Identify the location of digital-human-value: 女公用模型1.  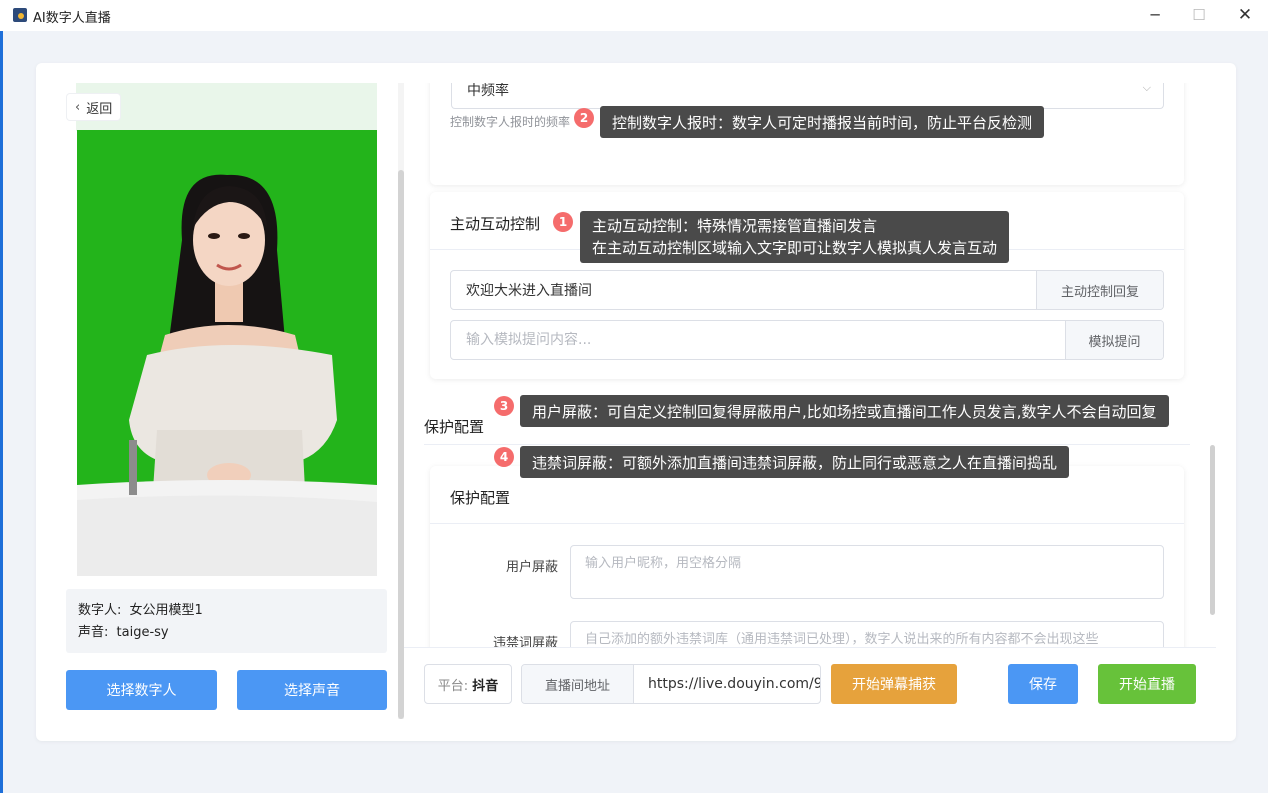
(166, 610).